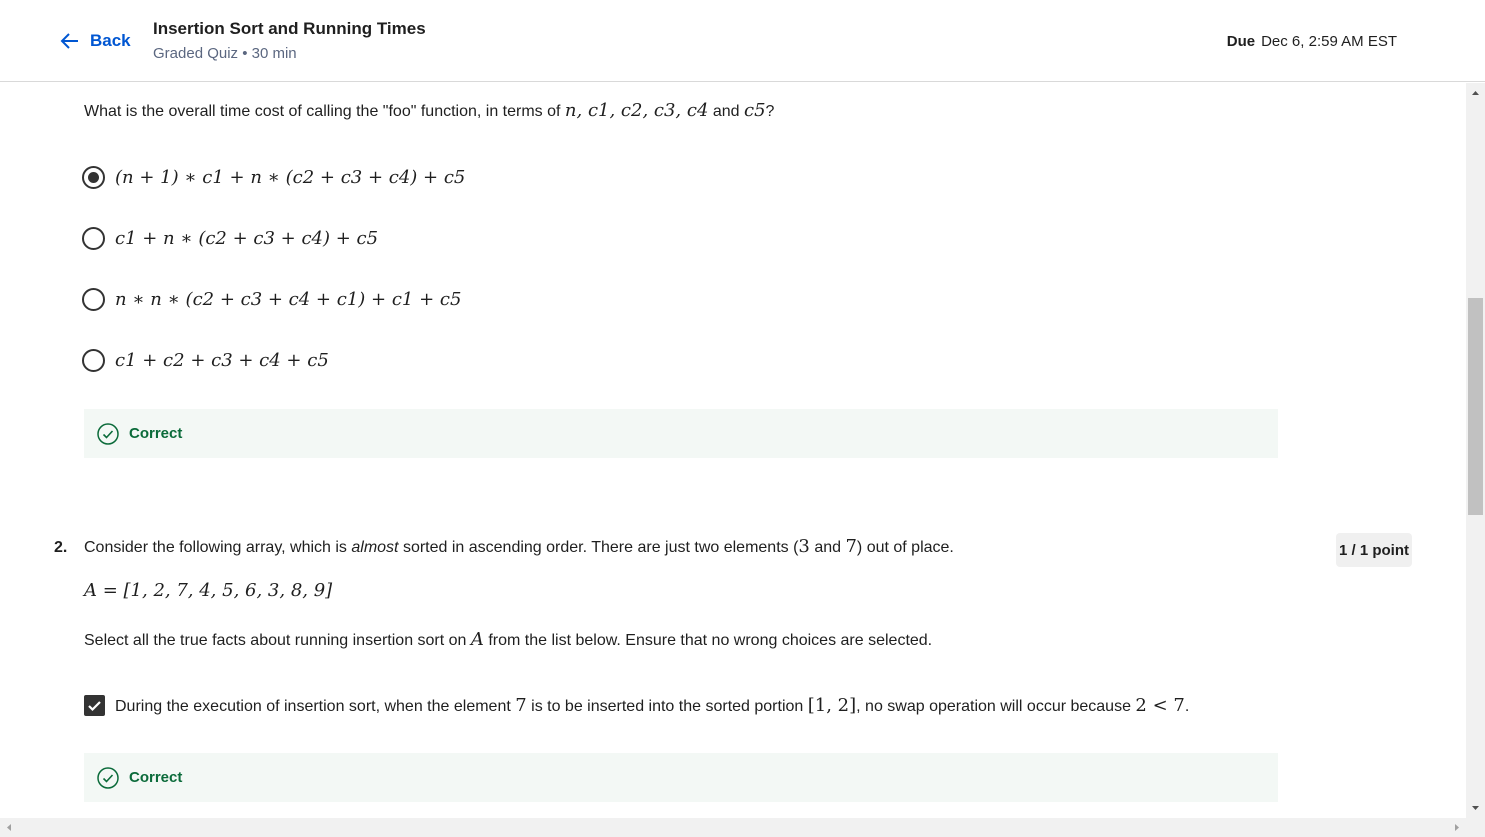  Describe the element at coordinates (290, 177) in the screenshot. I see `option-label: (n + 1) ∗ c1 + n ∗ (c2 + c3 + c4) + c5` at that location.